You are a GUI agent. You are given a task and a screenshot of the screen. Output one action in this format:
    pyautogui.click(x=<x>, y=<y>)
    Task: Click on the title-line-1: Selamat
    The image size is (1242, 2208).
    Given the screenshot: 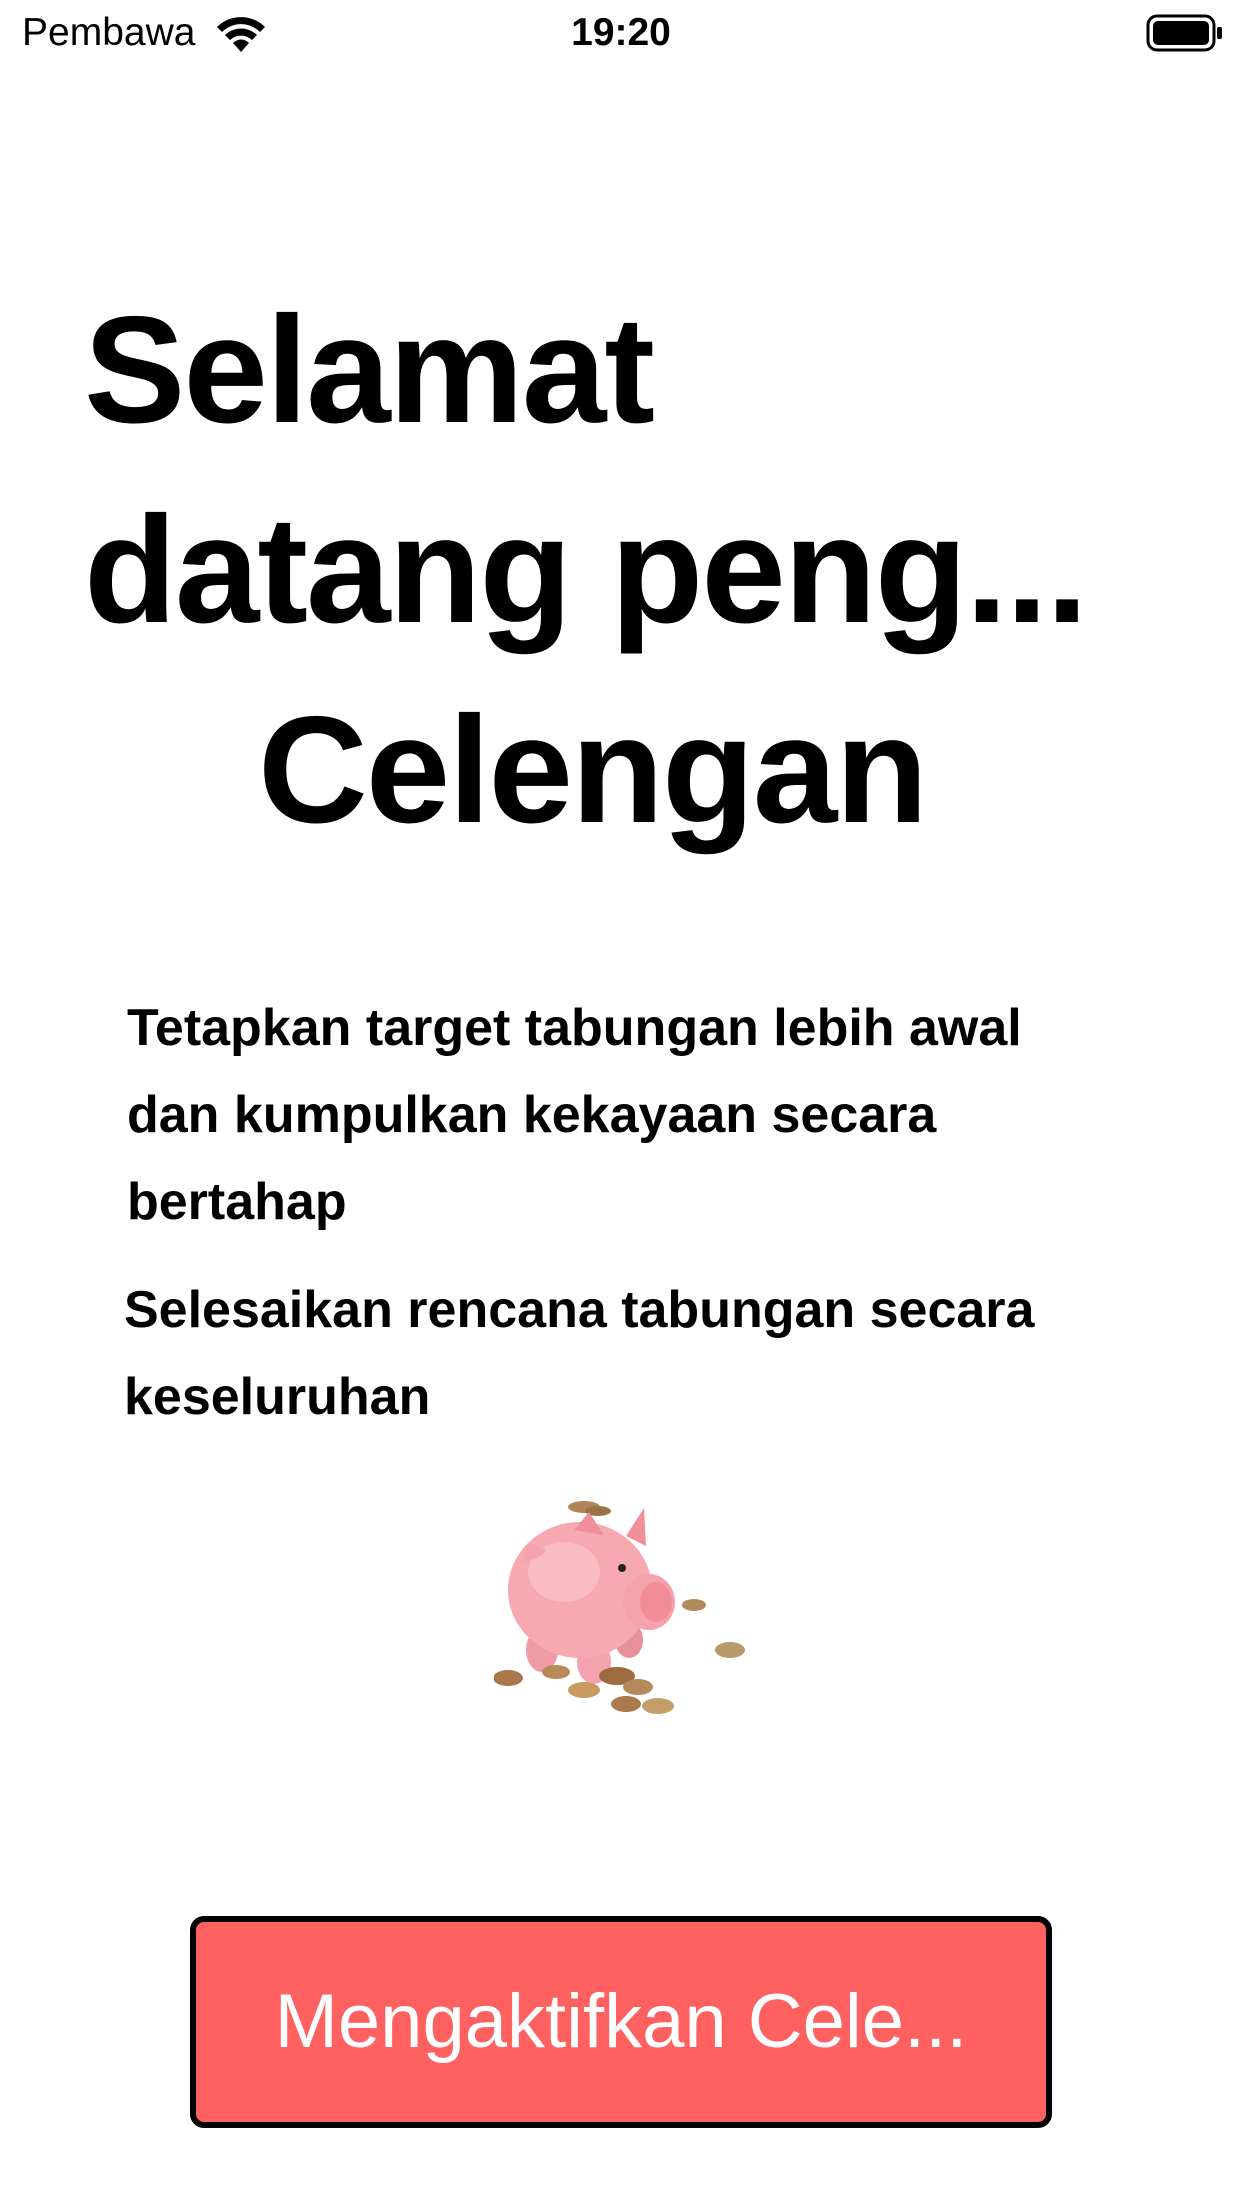 What is the action you would take?
    pyautogui.click(x=369, y=370)
    